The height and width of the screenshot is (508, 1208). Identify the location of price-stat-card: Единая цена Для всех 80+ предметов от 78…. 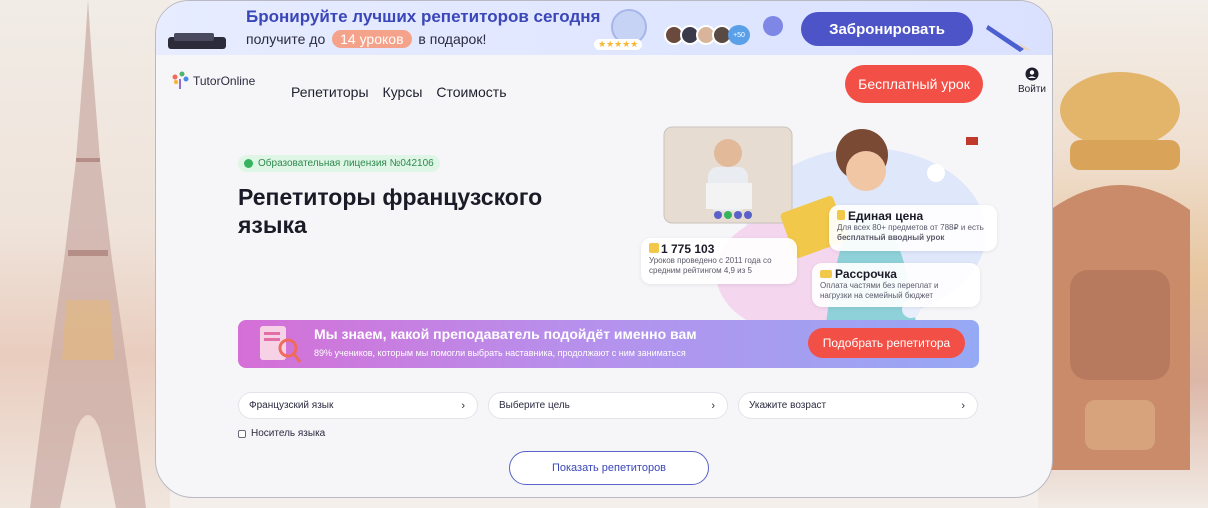
(913, 228).